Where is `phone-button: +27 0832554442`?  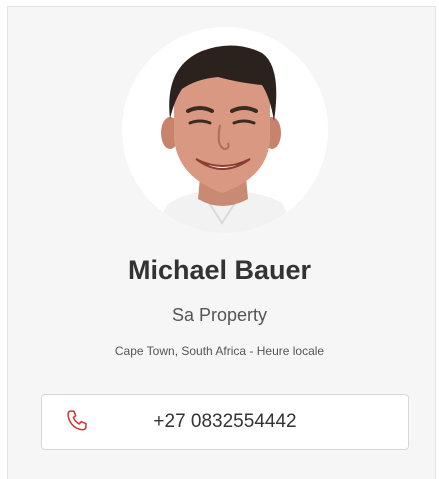 phone-button: +27 0832554442 is located at coordinates (225, 422).